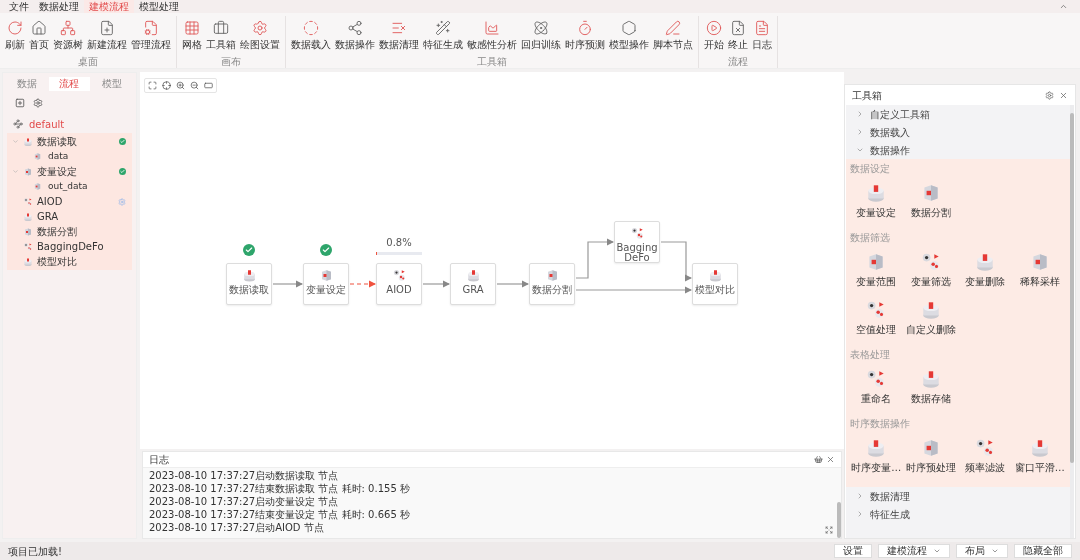  What do you see at coordinates (914, 551) in the screenshot?
I see `status-button: 建模流程` at bounding box center [914, 551].